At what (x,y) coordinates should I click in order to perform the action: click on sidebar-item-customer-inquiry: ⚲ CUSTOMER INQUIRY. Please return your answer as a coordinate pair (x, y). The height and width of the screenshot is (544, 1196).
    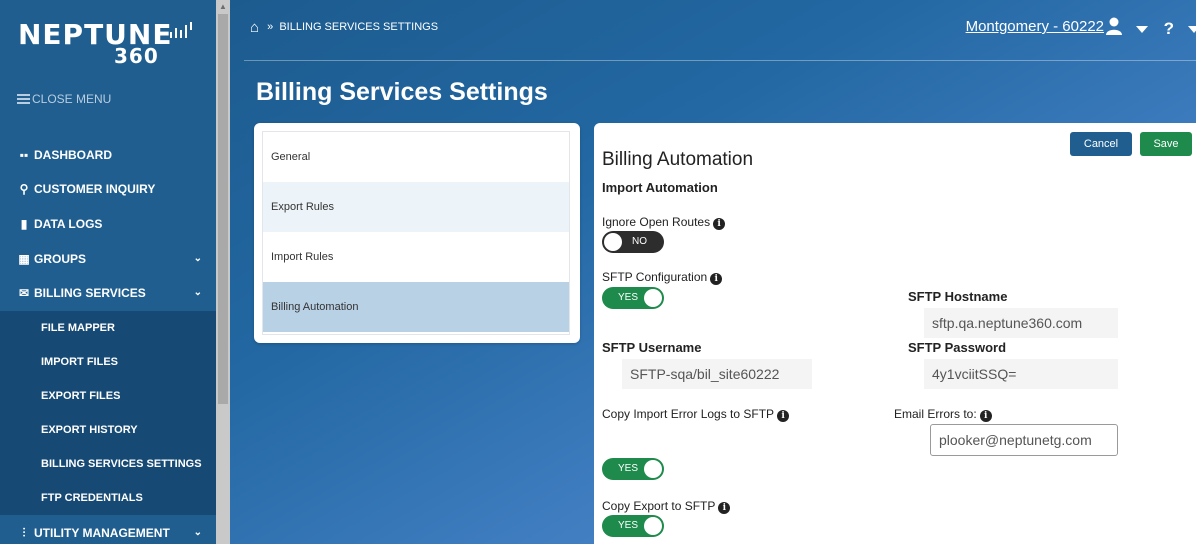
    Looking at the image, I should click on (108, 189).